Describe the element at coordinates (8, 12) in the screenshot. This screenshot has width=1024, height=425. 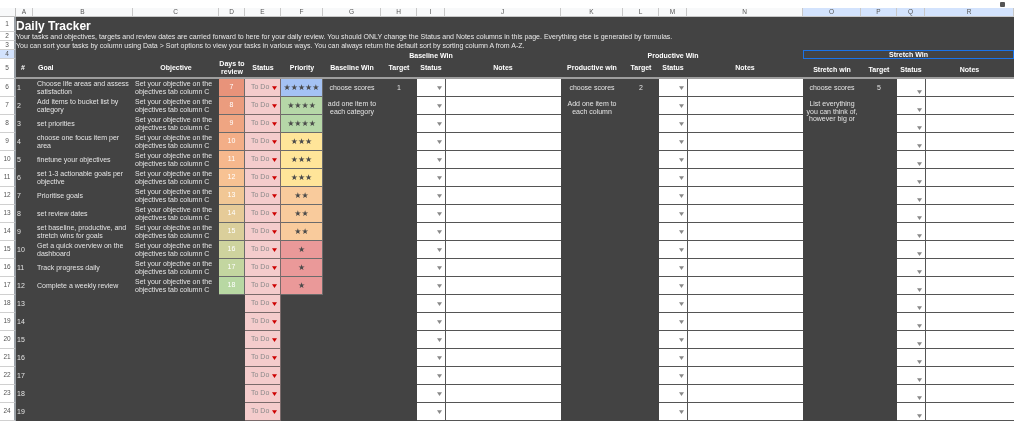
I see `corner-cell` at that location.